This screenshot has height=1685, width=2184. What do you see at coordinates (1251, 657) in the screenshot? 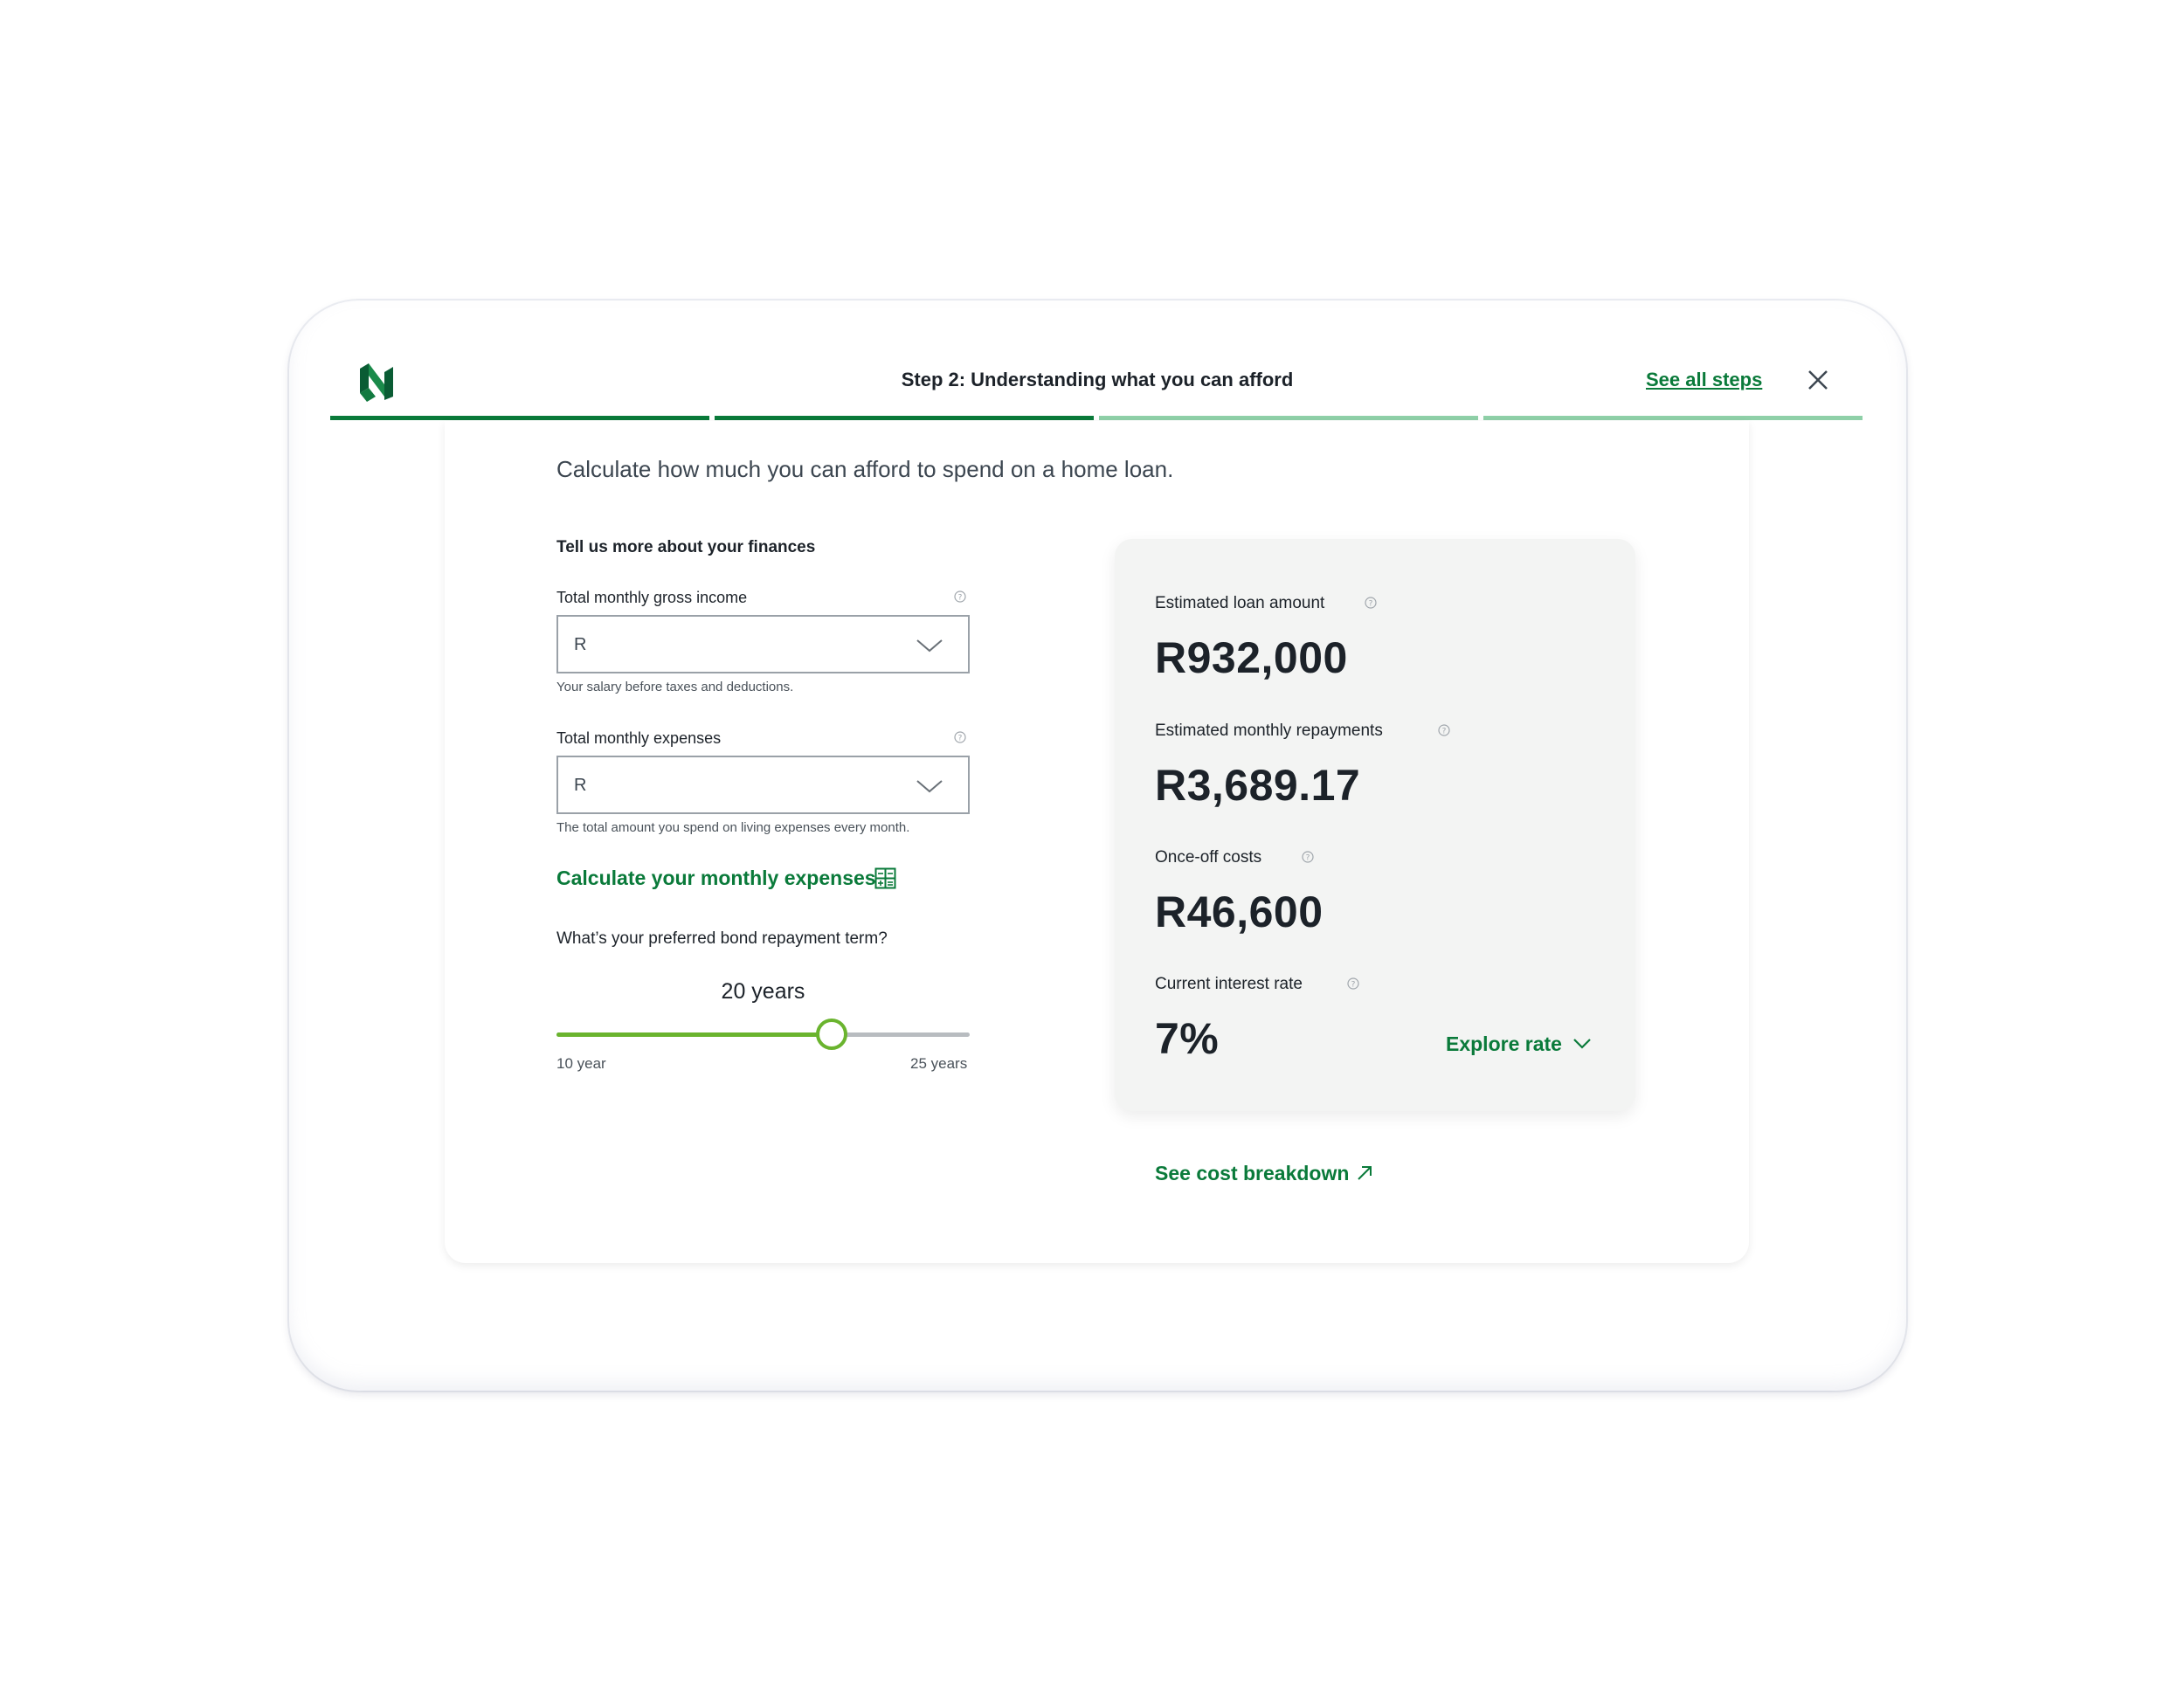
I see `loan-amount-value: R932,000` at bounding box center [1251, 657].